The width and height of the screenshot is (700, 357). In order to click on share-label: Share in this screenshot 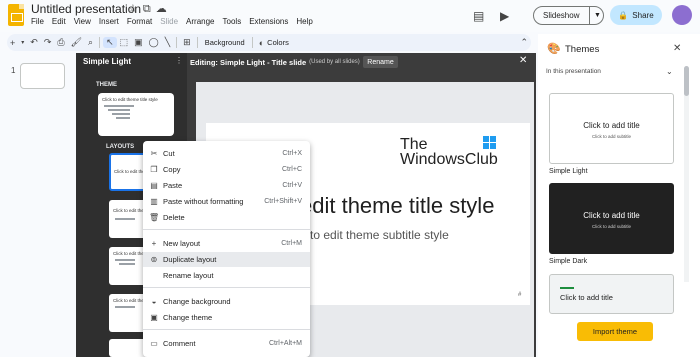, I will do `click(643, 15)`.